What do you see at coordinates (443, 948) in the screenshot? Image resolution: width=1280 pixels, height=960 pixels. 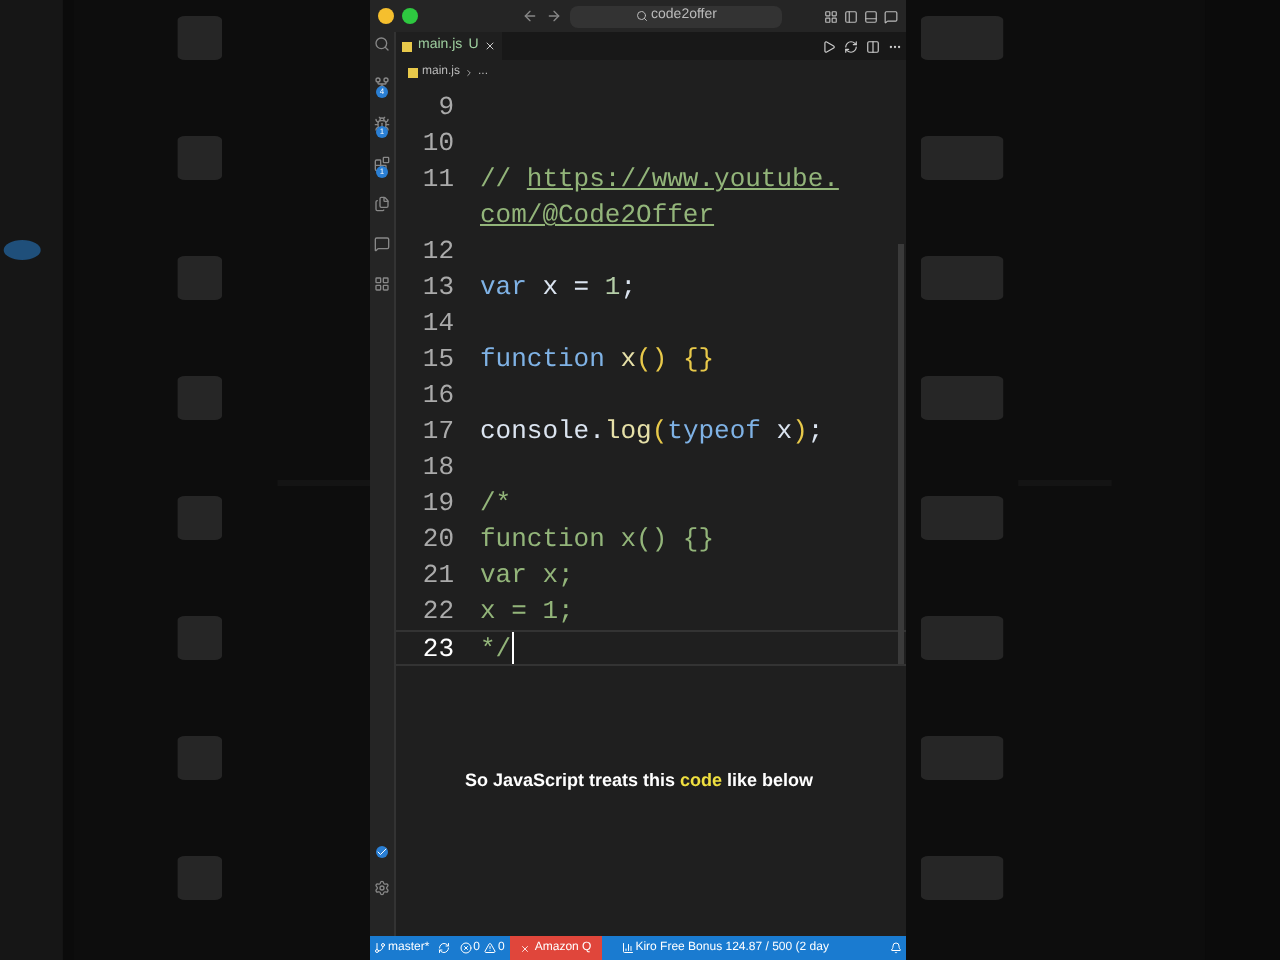 I see `sync-icon` at bounding box center [443, 948].